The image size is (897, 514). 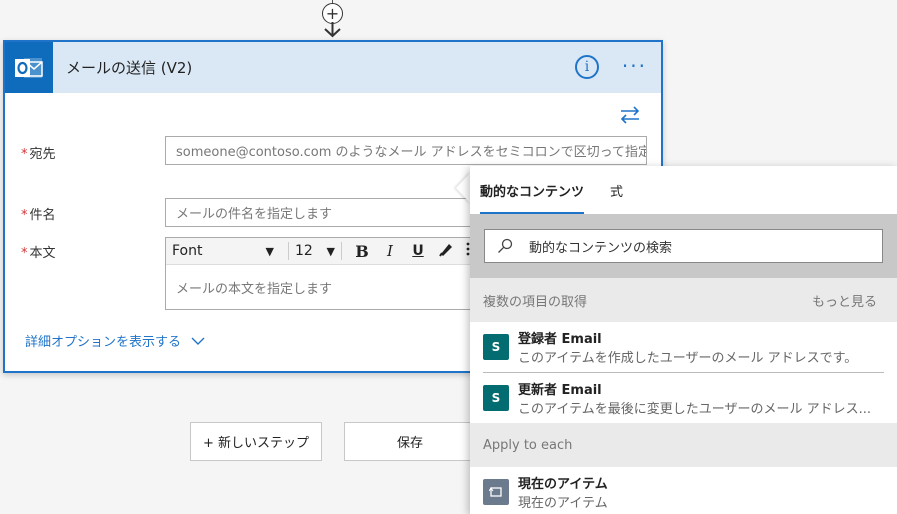 I want to click on chevron-down-icon, so click(x=198, y=341).